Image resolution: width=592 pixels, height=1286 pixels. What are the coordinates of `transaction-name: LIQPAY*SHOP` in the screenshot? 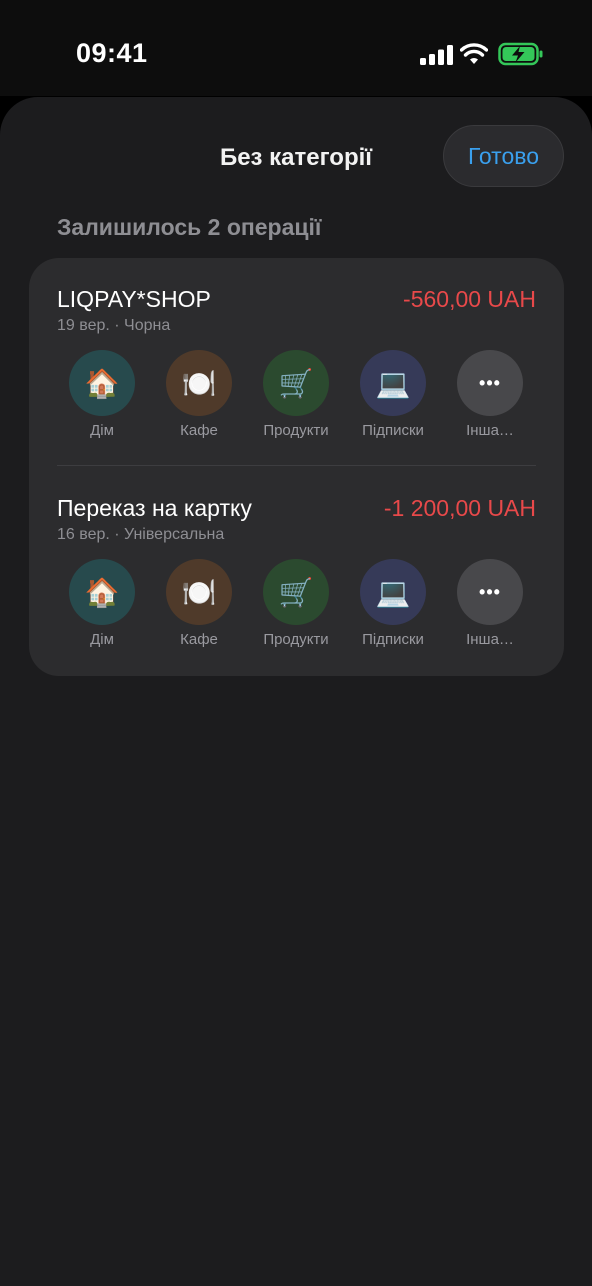 It's located at (134, 299).